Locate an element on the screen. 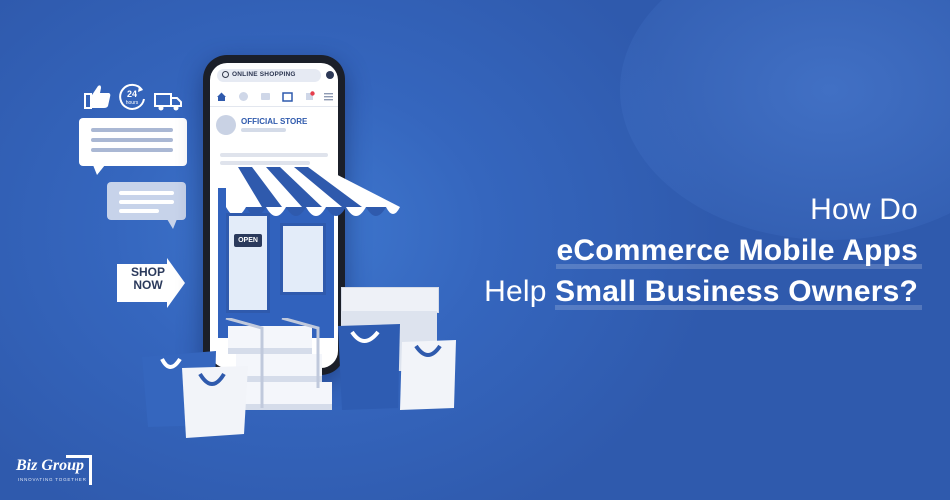  search-text: ONLINE SHOPPING is located at coordinates (264, 74).